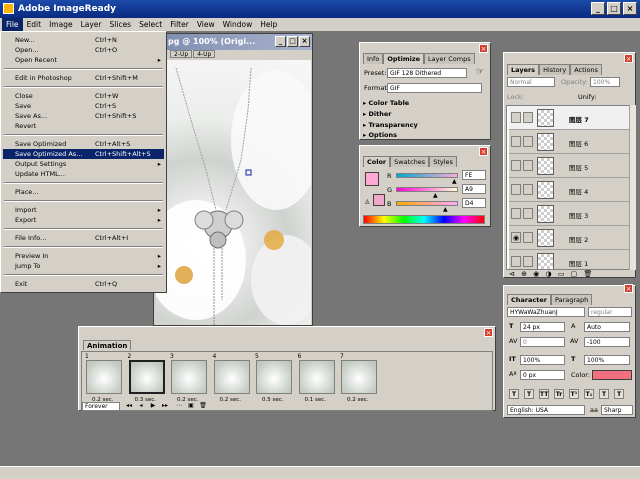 Image resolution: width=640 pixels, height=479 pixels. I want to click on foreground-color-swatch, so click(372, 179).